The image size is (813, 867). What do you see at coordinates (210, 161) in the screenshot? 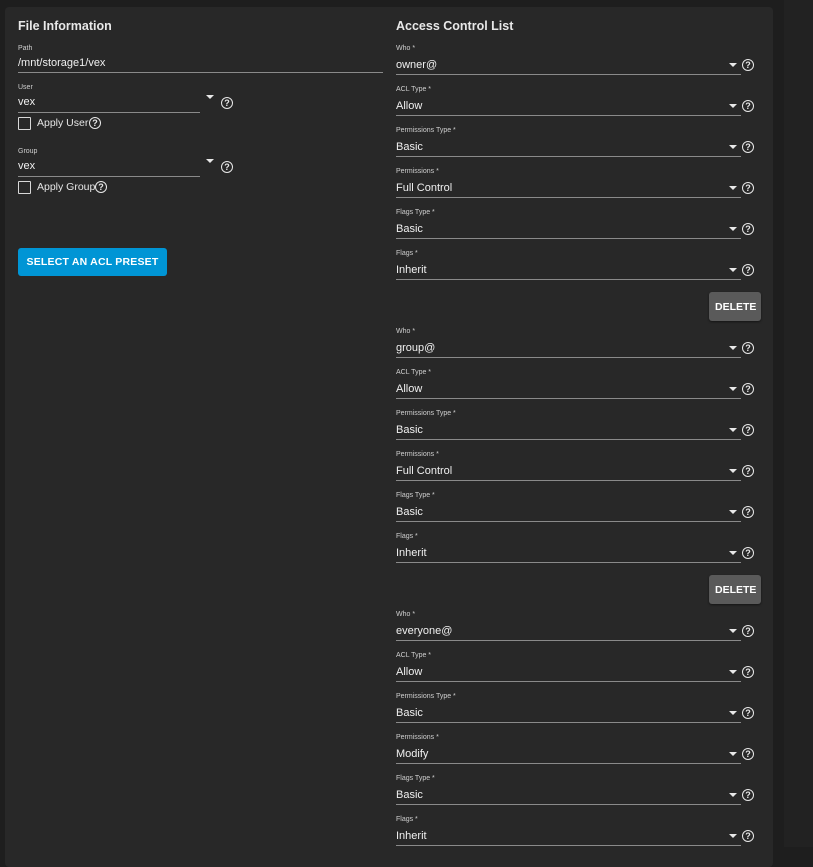
I see `group-chevron-down-icon` at bounding box center [210, 161].